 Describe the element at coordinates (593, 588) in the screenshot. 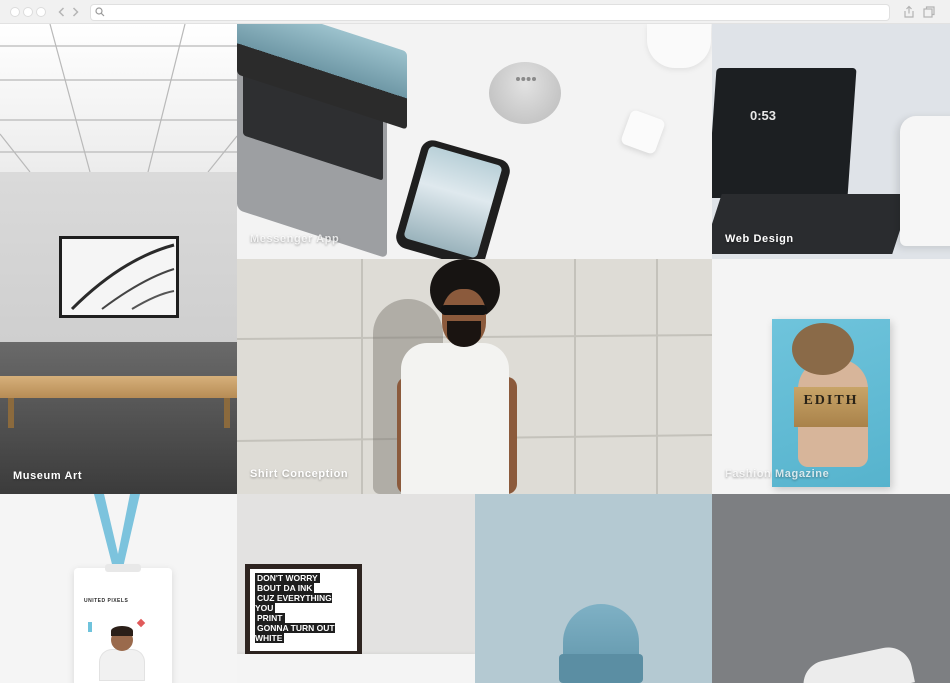

I see `portfolio-item-beanie` at that location.